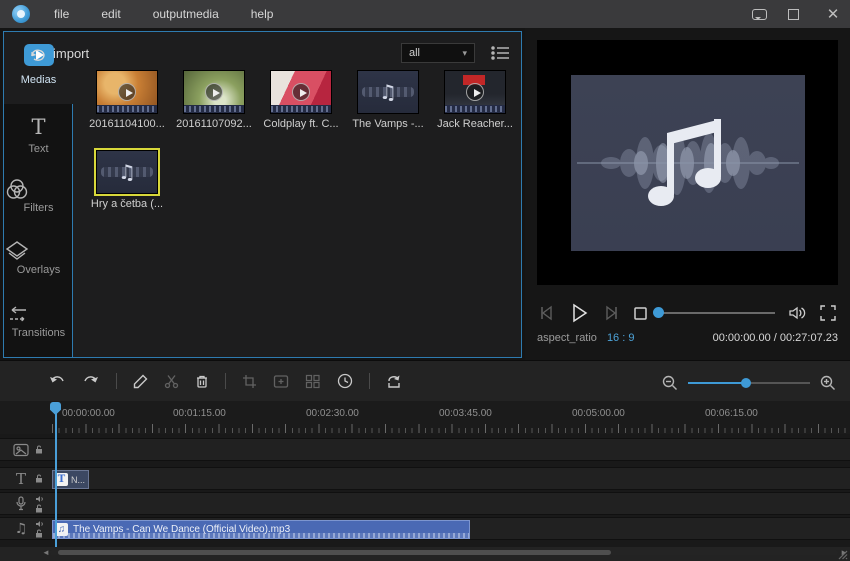 The height and width of the screenshot is (561, 850). I want to click on sidebar-item-transitions: Transitions, so click(38, 321).